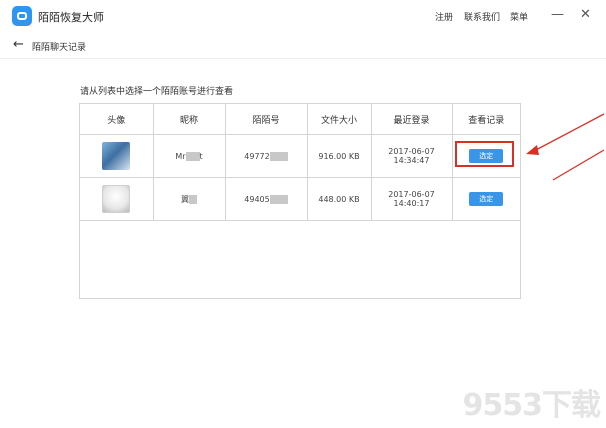 This screenshot has height=428, width=606. What do you see at coordinates (157, 92) in the screenshot?
I see `instruction-text: 请从列表中选择一个陌陌账号进行查看` at bounding box center [157, 92].